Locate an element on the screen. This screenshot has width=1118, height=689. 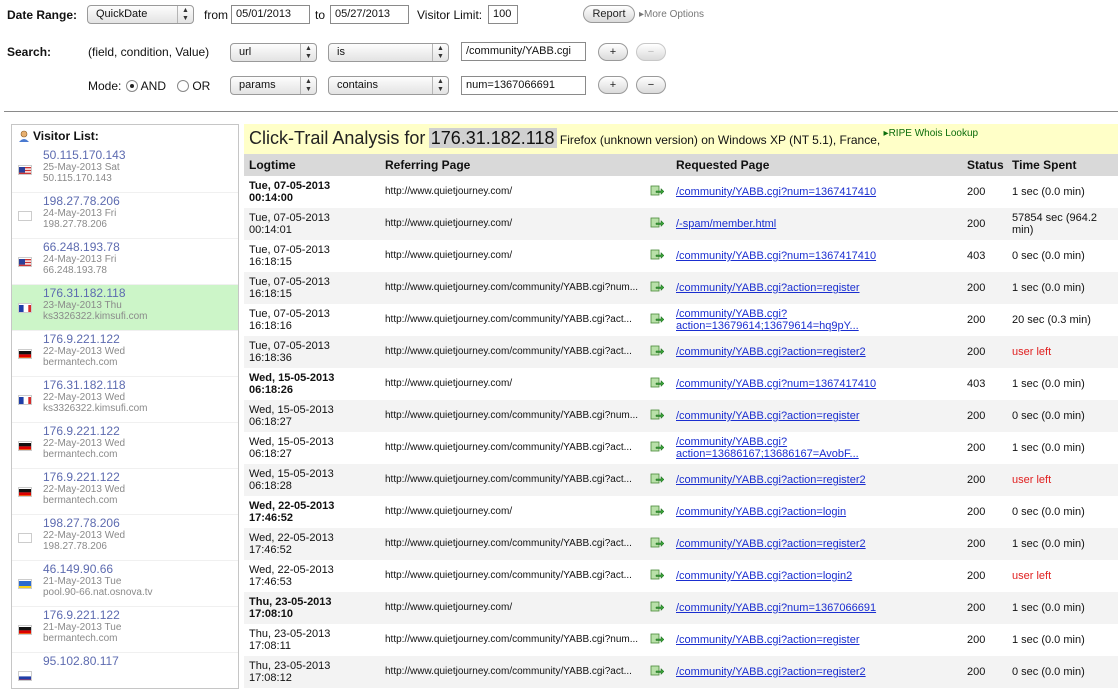
visitor-date: 22-May-2013 Wed is located at coordinates (84, 489).